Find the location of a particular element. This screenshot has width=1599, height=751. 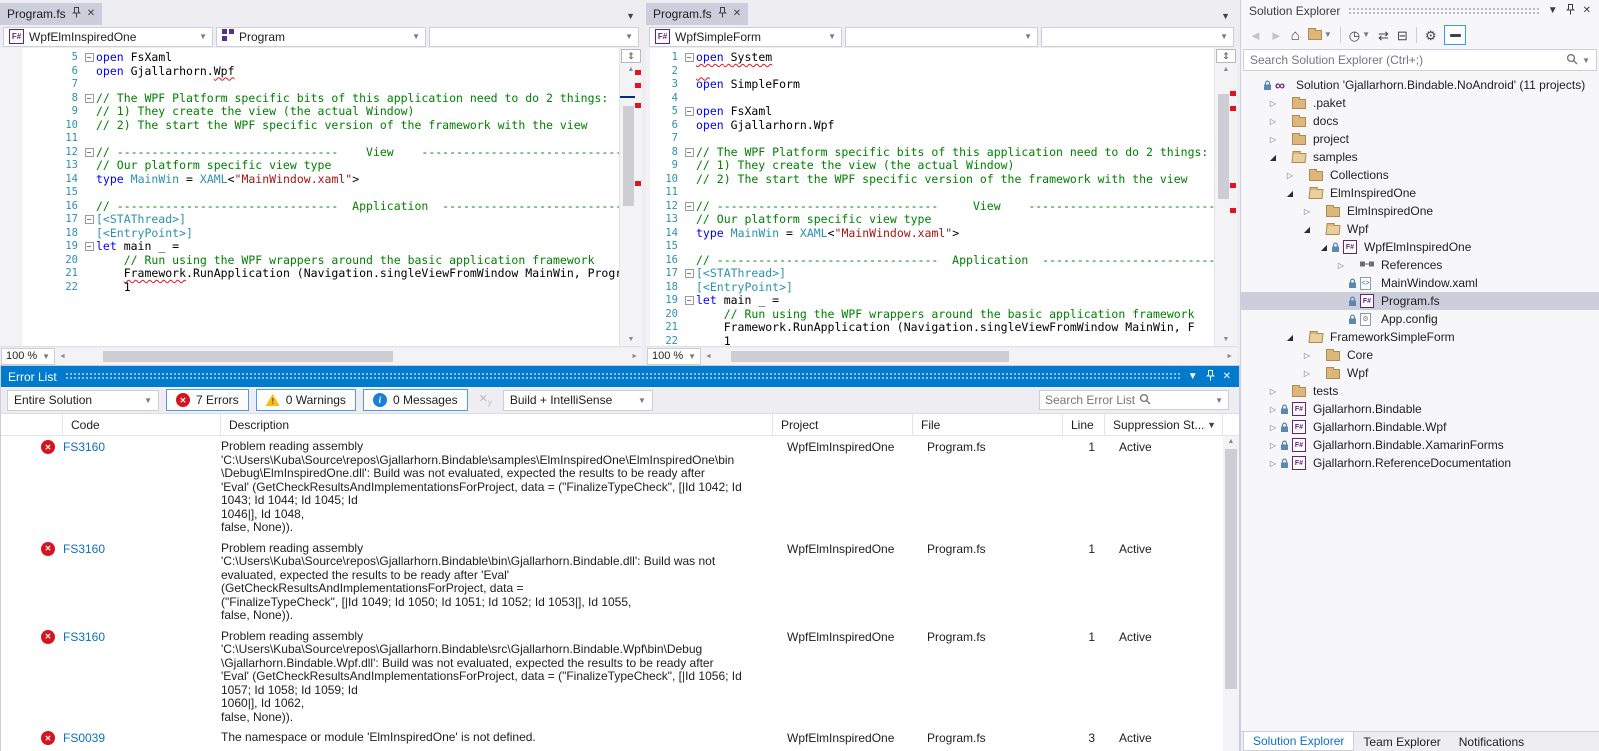

tree-item: ◢ Wpf is located at coordinates (1420, 229).